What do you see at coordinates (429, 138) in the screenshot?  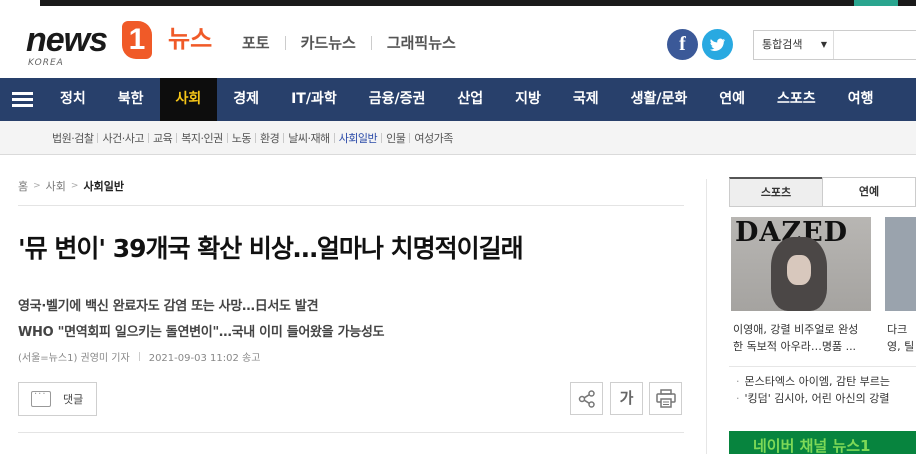 I see `subnav-item: 여성가족` at bounding box center [429, 138].